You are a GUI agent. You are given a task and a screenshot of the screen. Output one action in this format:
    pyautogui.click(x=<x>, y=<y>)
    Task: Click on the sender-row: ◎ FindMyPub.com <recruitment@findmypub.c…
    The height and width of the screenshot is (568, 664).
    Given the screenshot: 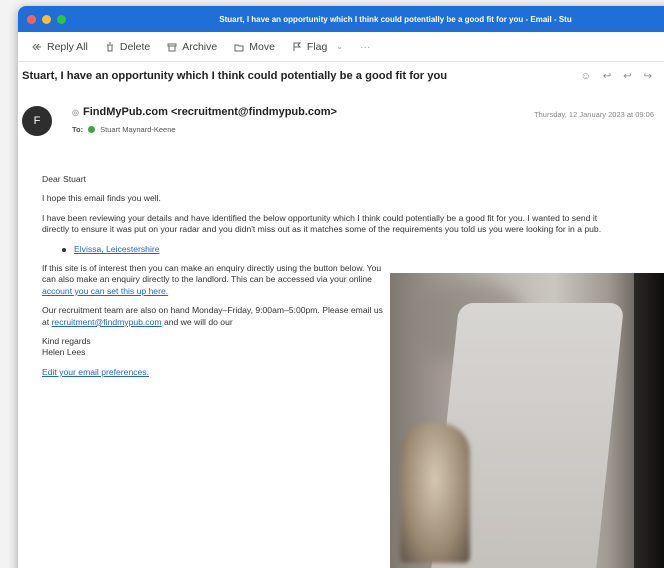 What is the action you would take?
    pyautogui.click(x=204, y=112)
    